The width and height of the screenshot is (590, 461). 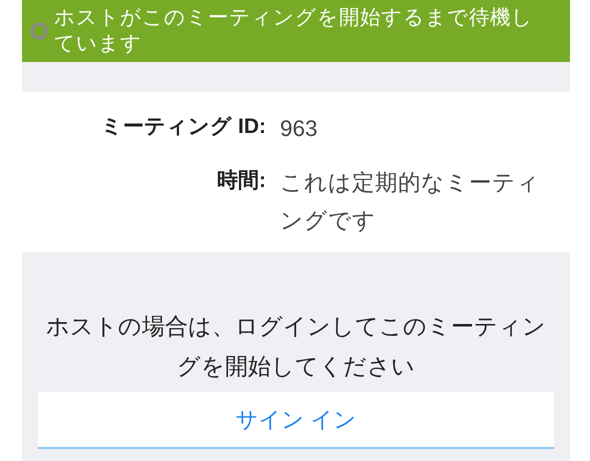 I want to click on detail-label: 時間:, so click(x=241, y=181).